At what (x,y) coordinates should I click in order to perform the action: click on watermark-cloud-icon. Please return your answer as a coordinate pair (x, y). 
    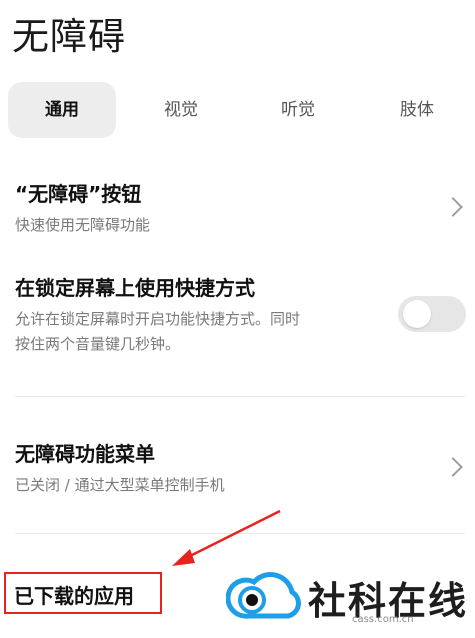
    Looking at the image, I should click on (263, 595).